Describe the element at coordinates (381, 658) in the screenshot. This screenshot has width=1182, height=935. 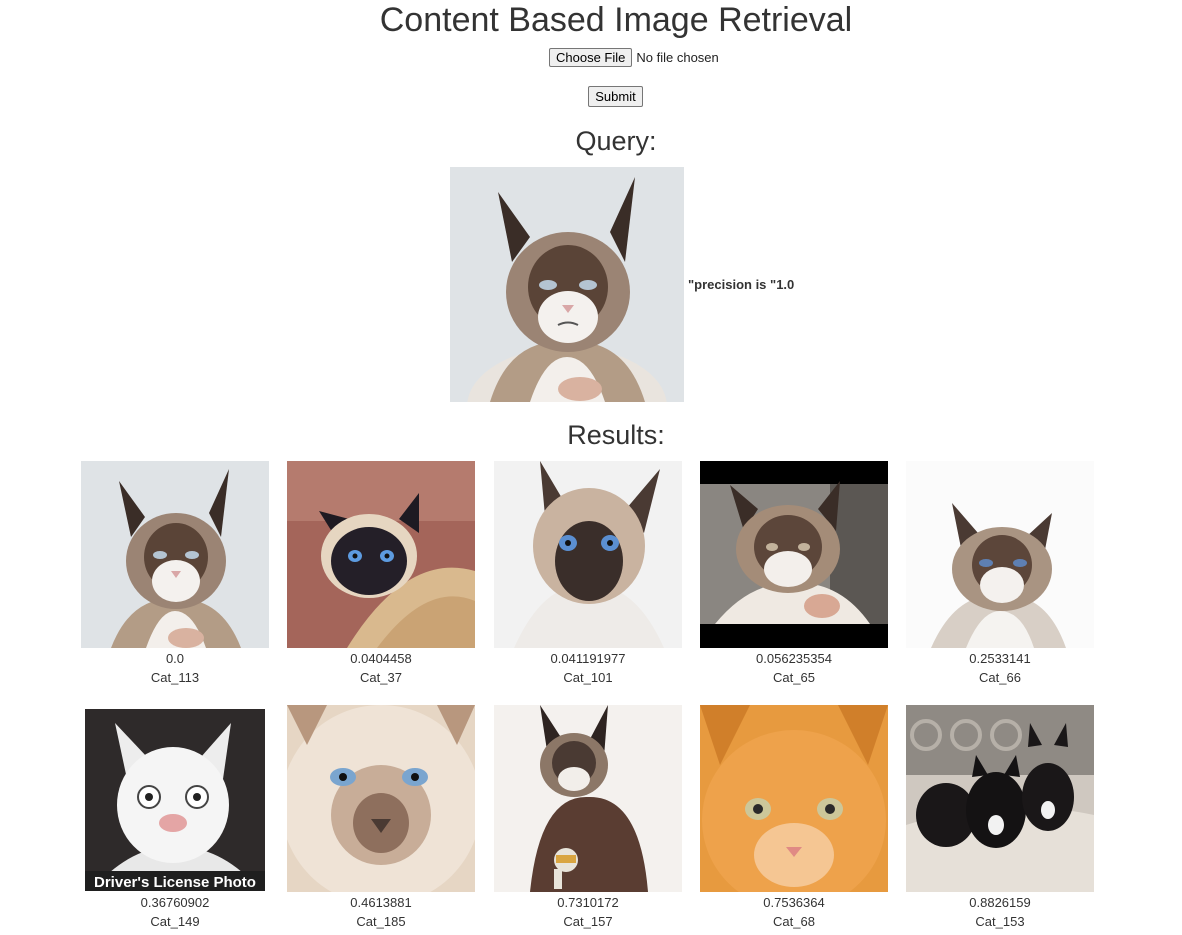
I see `result-score: 0.0404458` at that location.